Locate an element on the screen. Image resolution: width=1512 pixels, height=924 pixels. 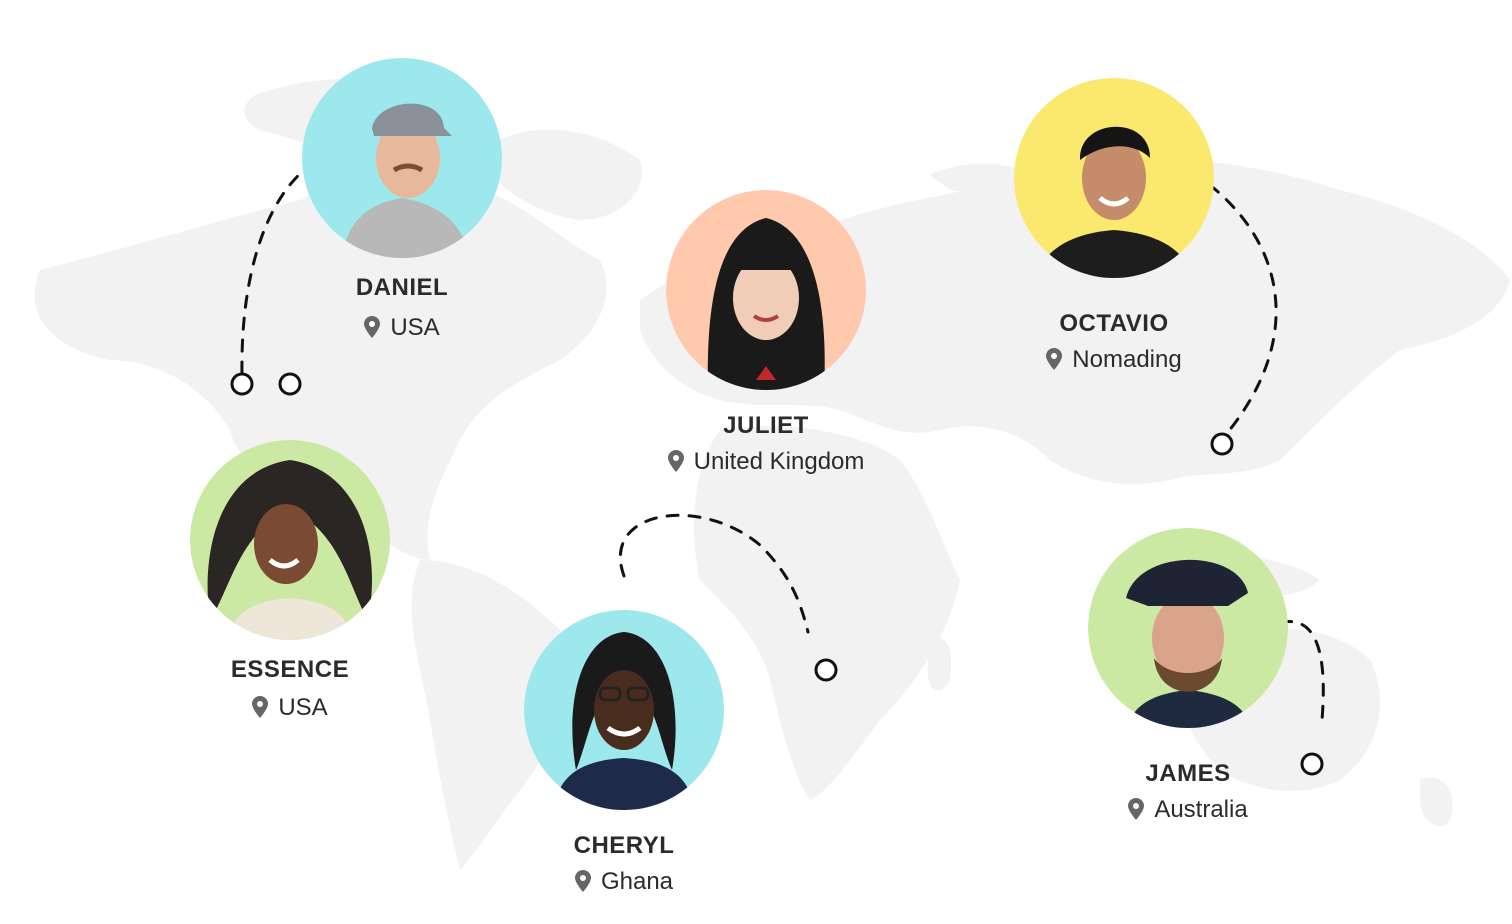
team-member-juliet: JULIET United Kingdom is located at coordinates (766, 335).